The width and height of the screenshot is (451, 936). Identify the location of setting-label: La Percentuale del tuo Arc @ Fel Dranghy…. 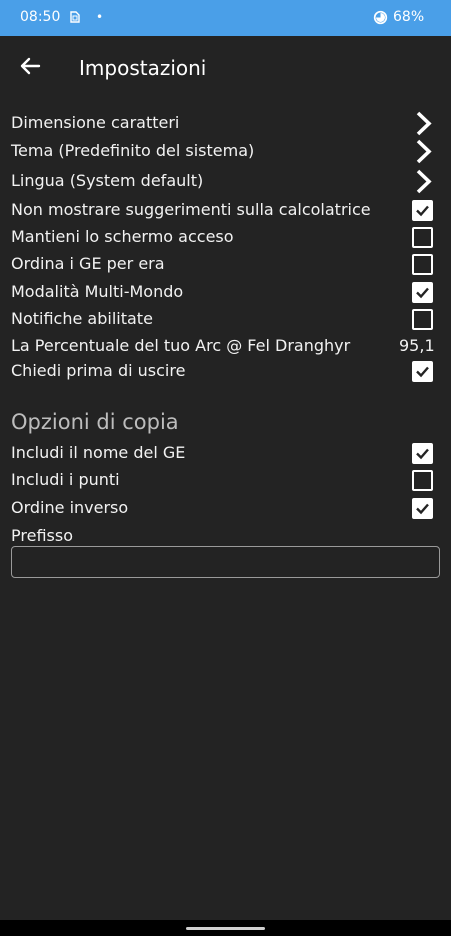
(181, 345).